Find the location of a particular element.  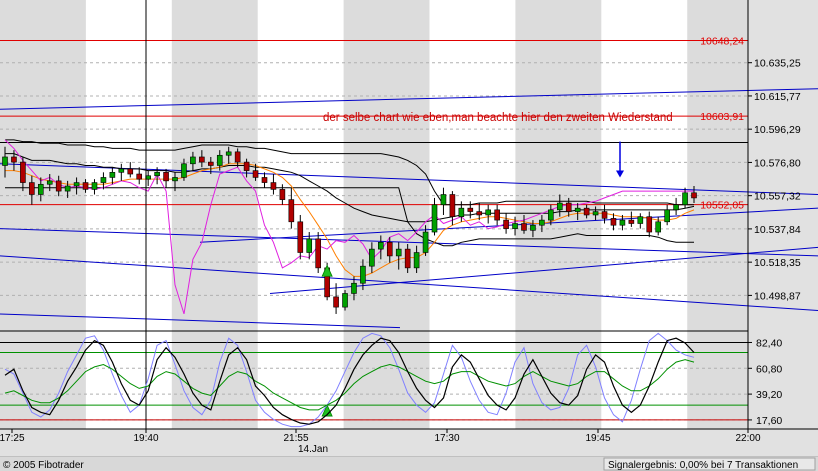

x-tick-label: 21:55 is located at coordinates (295, 438).